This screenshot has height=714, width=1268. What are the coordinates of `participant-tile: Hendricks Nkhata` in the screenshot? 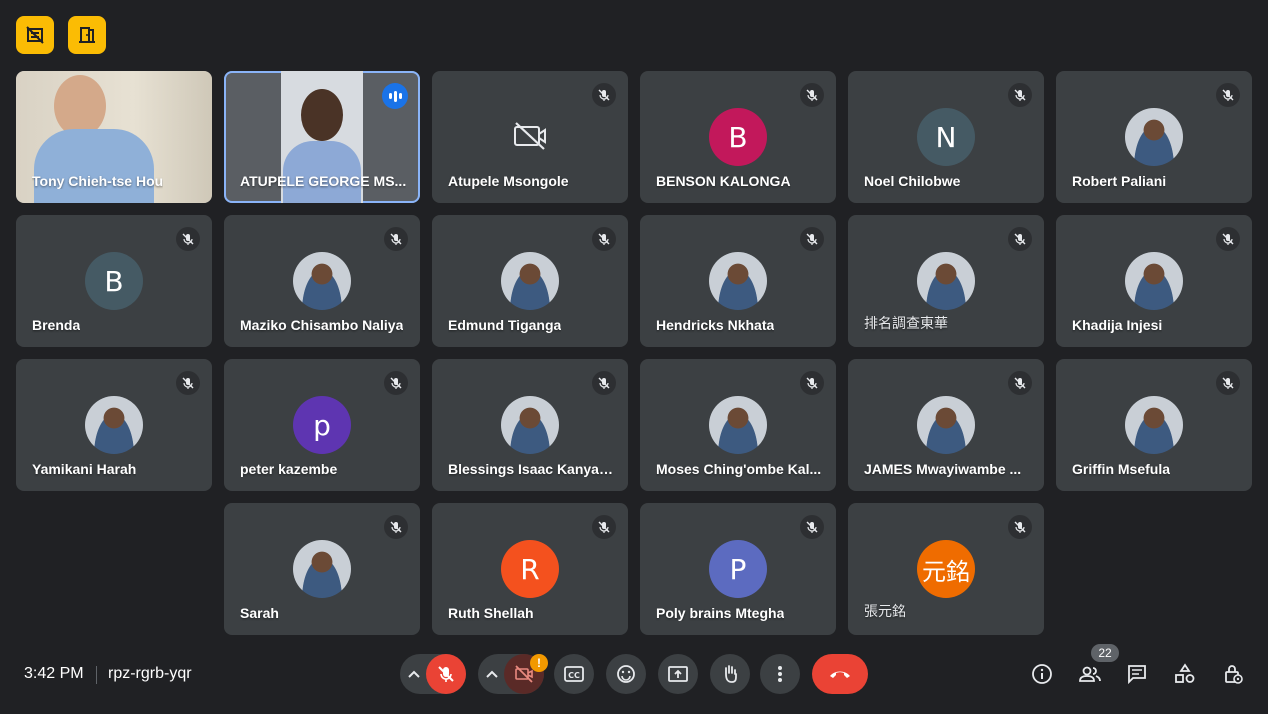 It's located at (738, 281).